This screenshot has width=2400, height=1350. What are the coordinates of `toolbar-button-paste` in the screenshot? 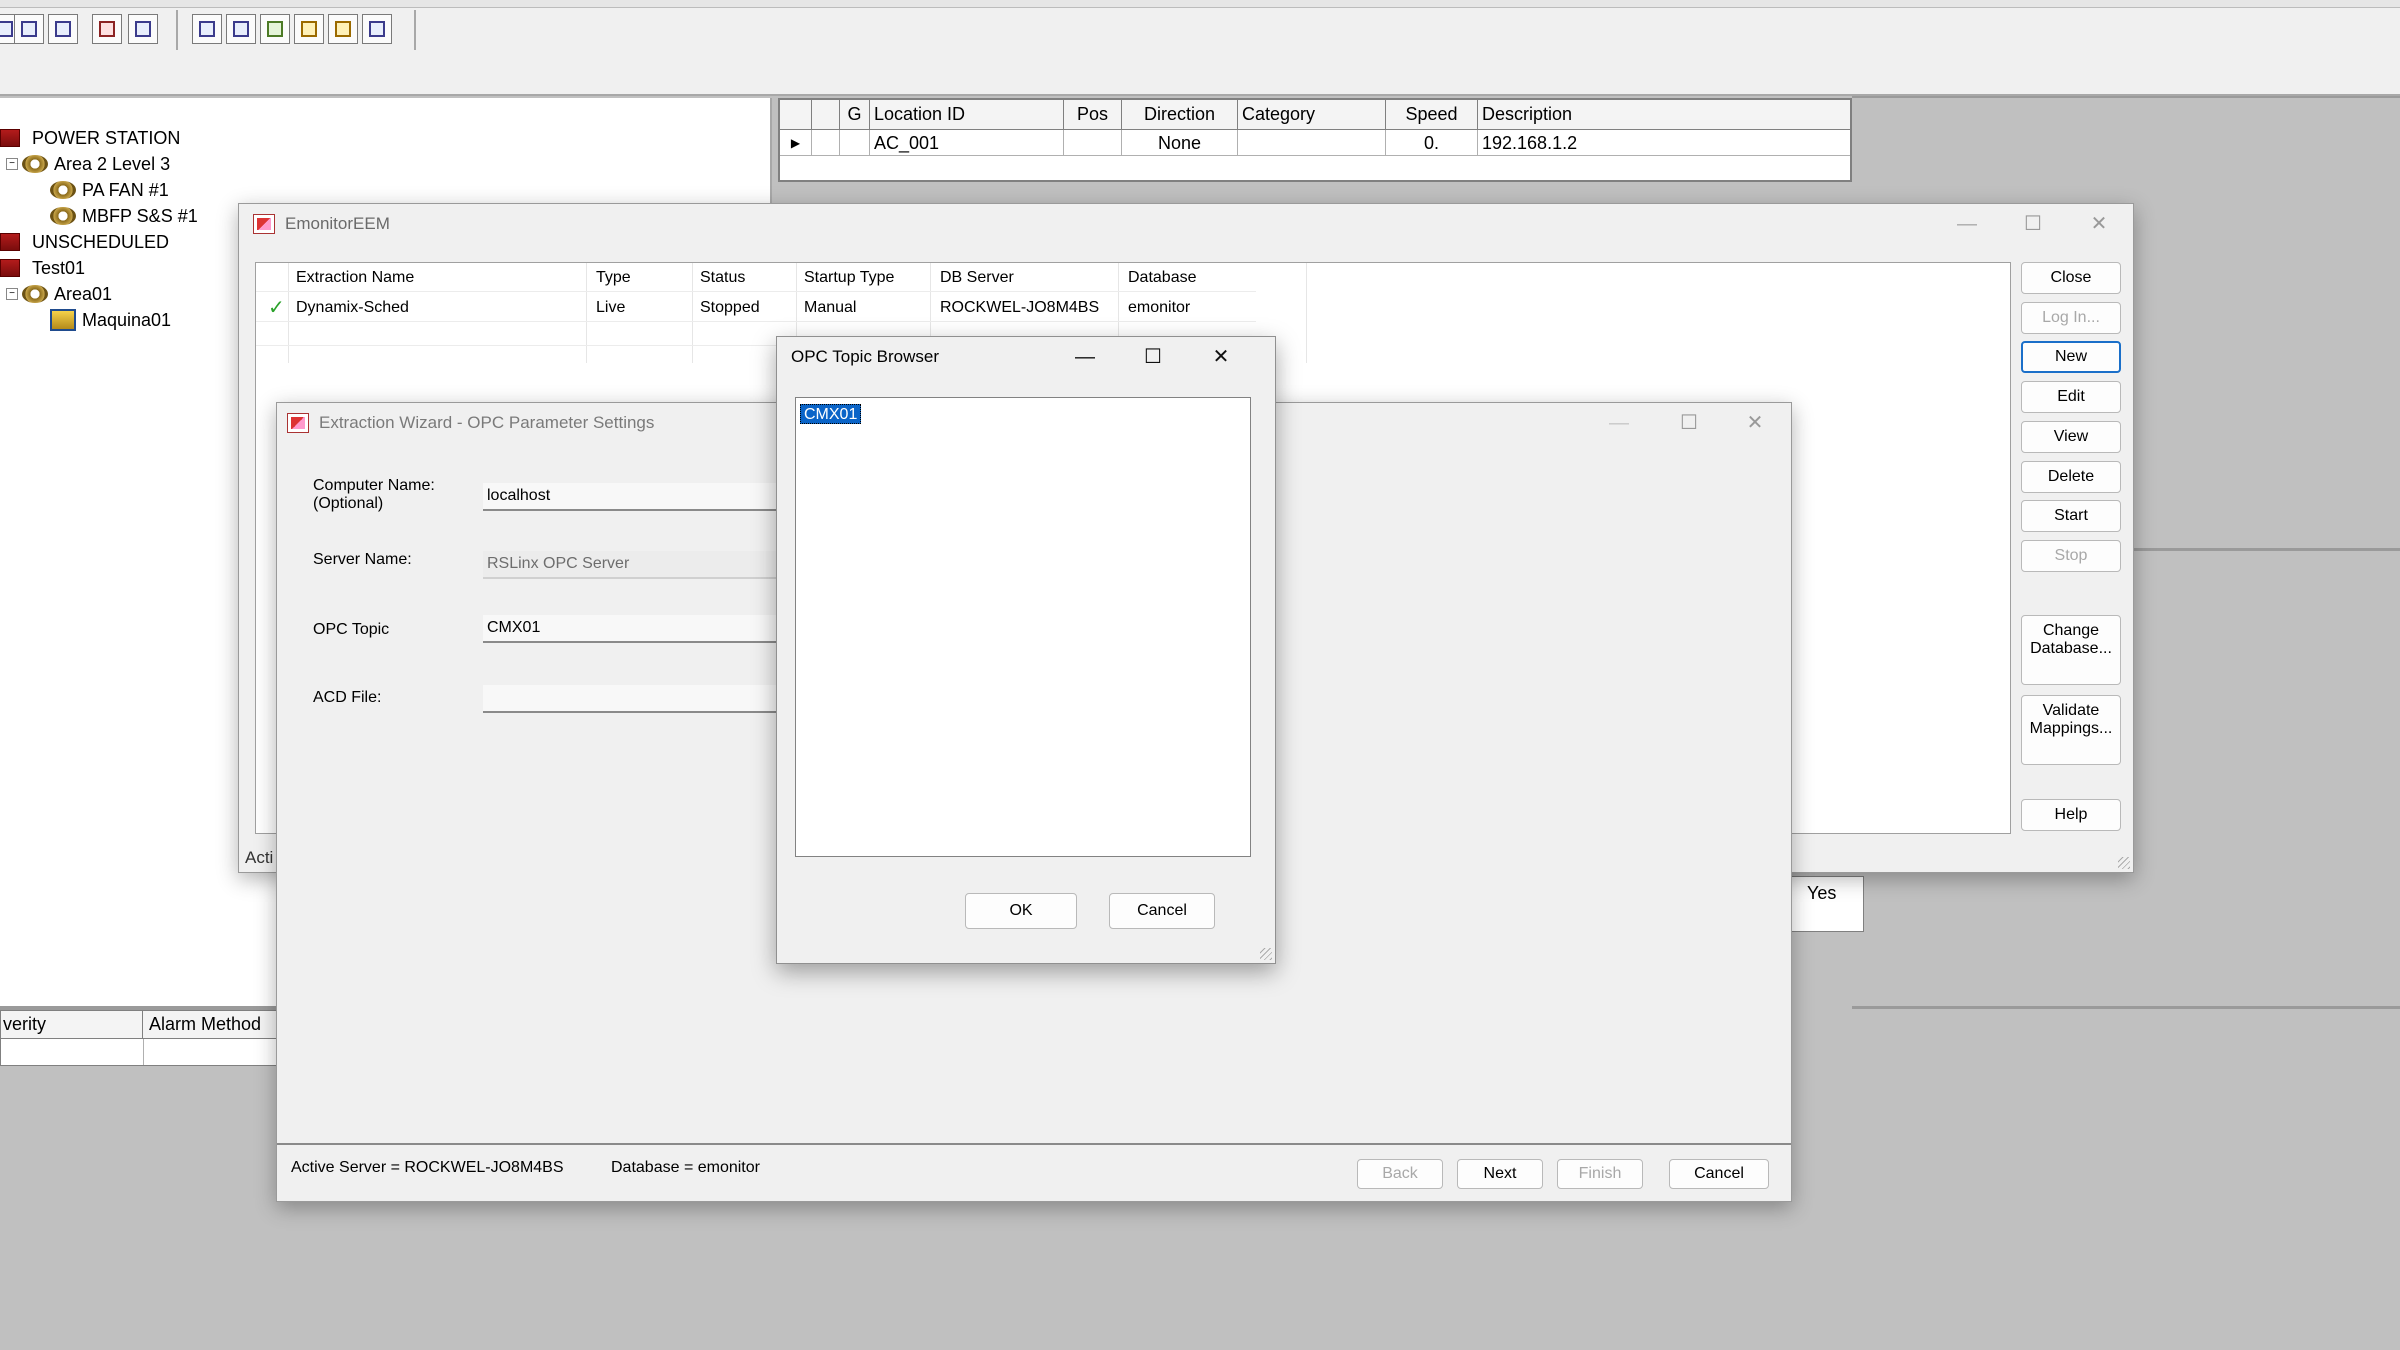 It's located at (241, 29).